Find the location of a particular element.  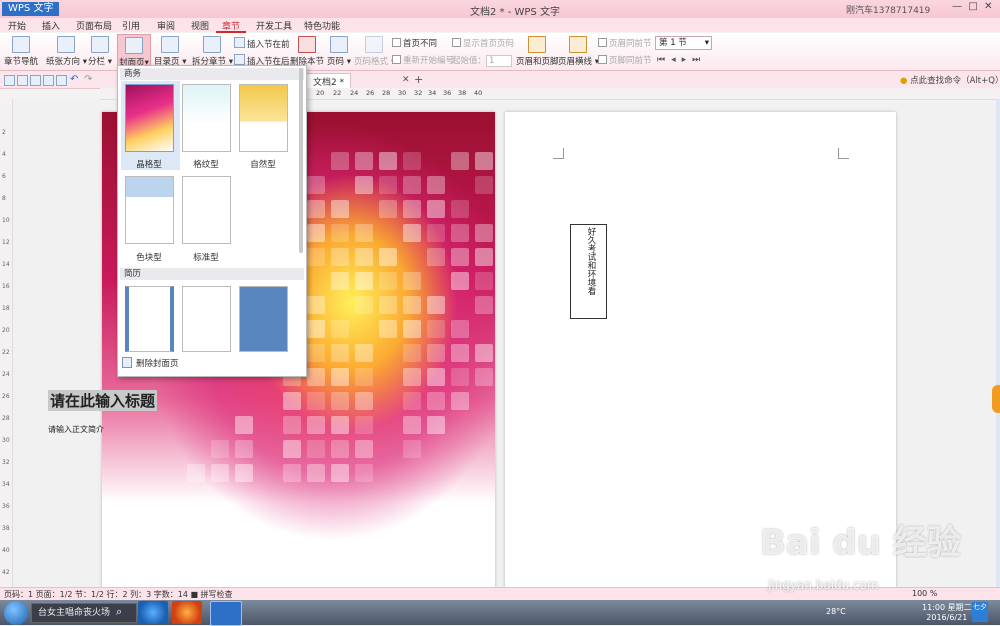

header-same-as-previous-checkbox: 页眉同前节 is located at coordinates (625, 43).